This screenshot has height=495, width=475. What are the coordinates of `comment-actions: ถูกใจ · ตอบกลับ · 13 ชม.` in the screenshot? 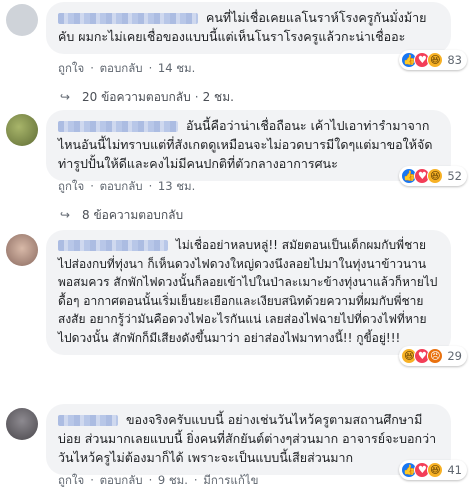 It's located at (127, 186).